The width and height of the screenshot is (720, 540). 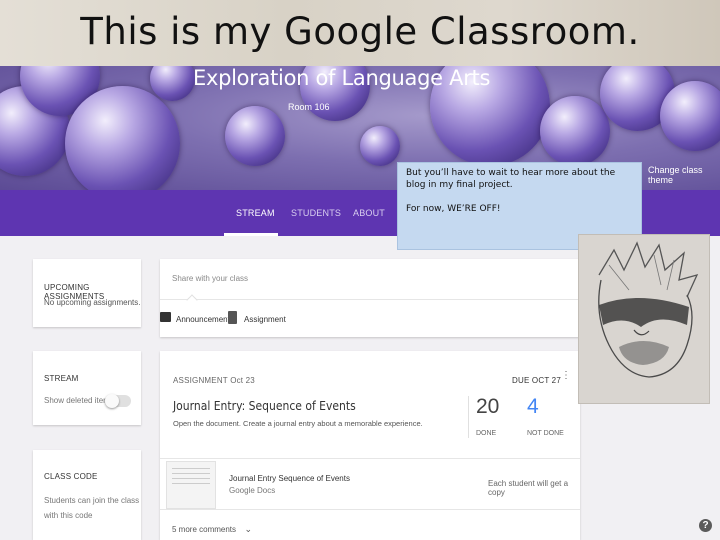 I want to click on class-code-line1: Students can join the class, so click(x=92, y=500).